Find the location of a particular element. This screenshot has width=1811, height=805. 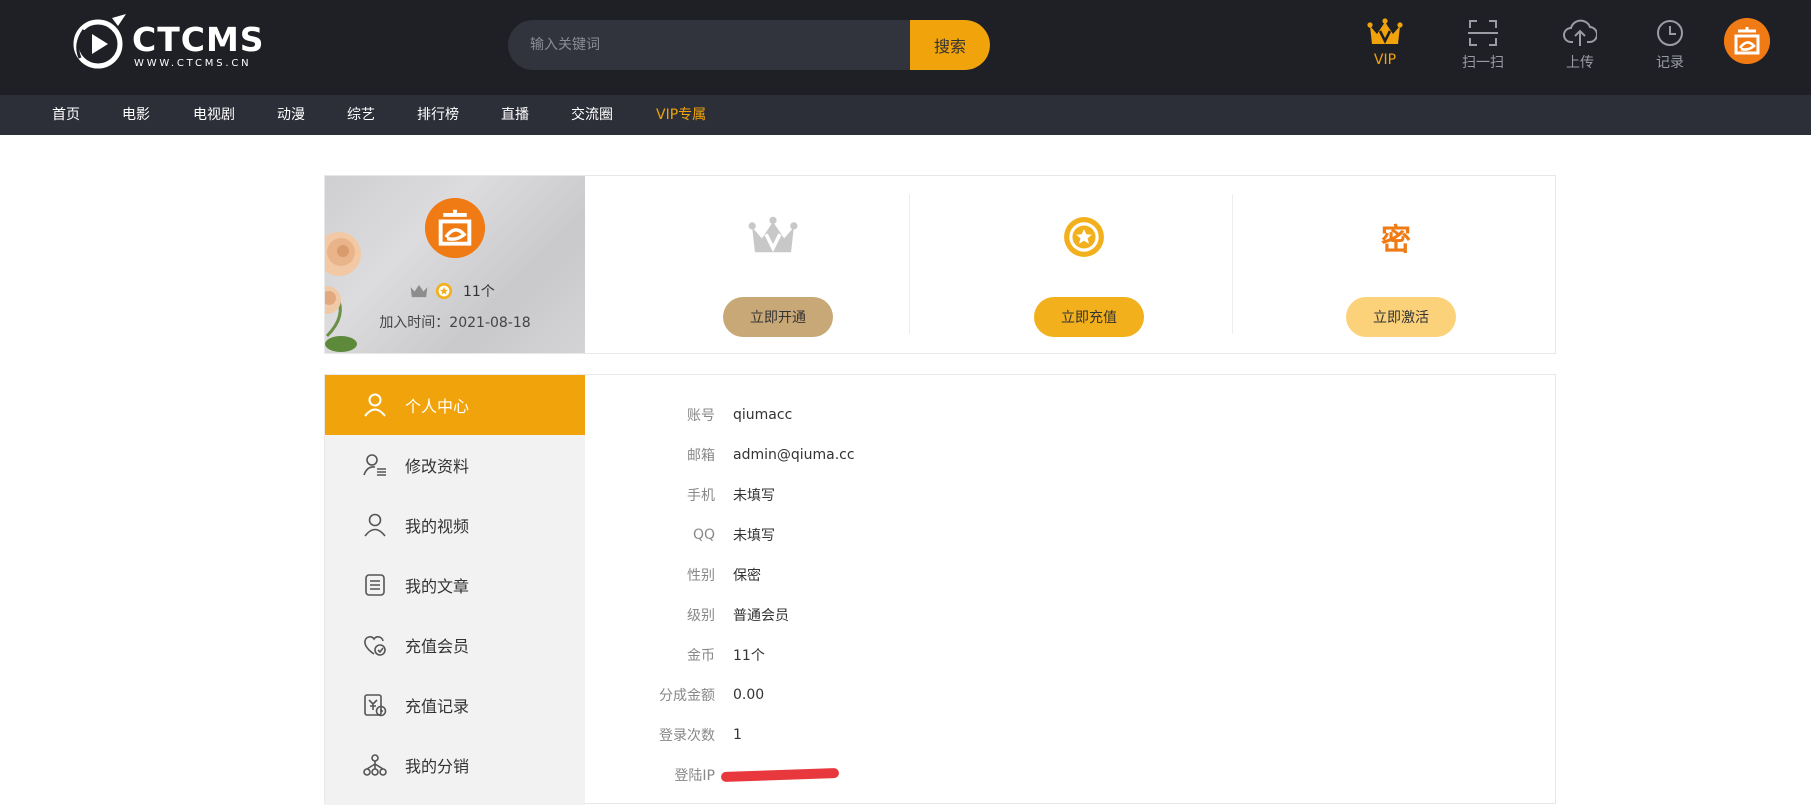

logo-subtitle: WWW.CTCMS.CN is located at coordinates (193, 63).